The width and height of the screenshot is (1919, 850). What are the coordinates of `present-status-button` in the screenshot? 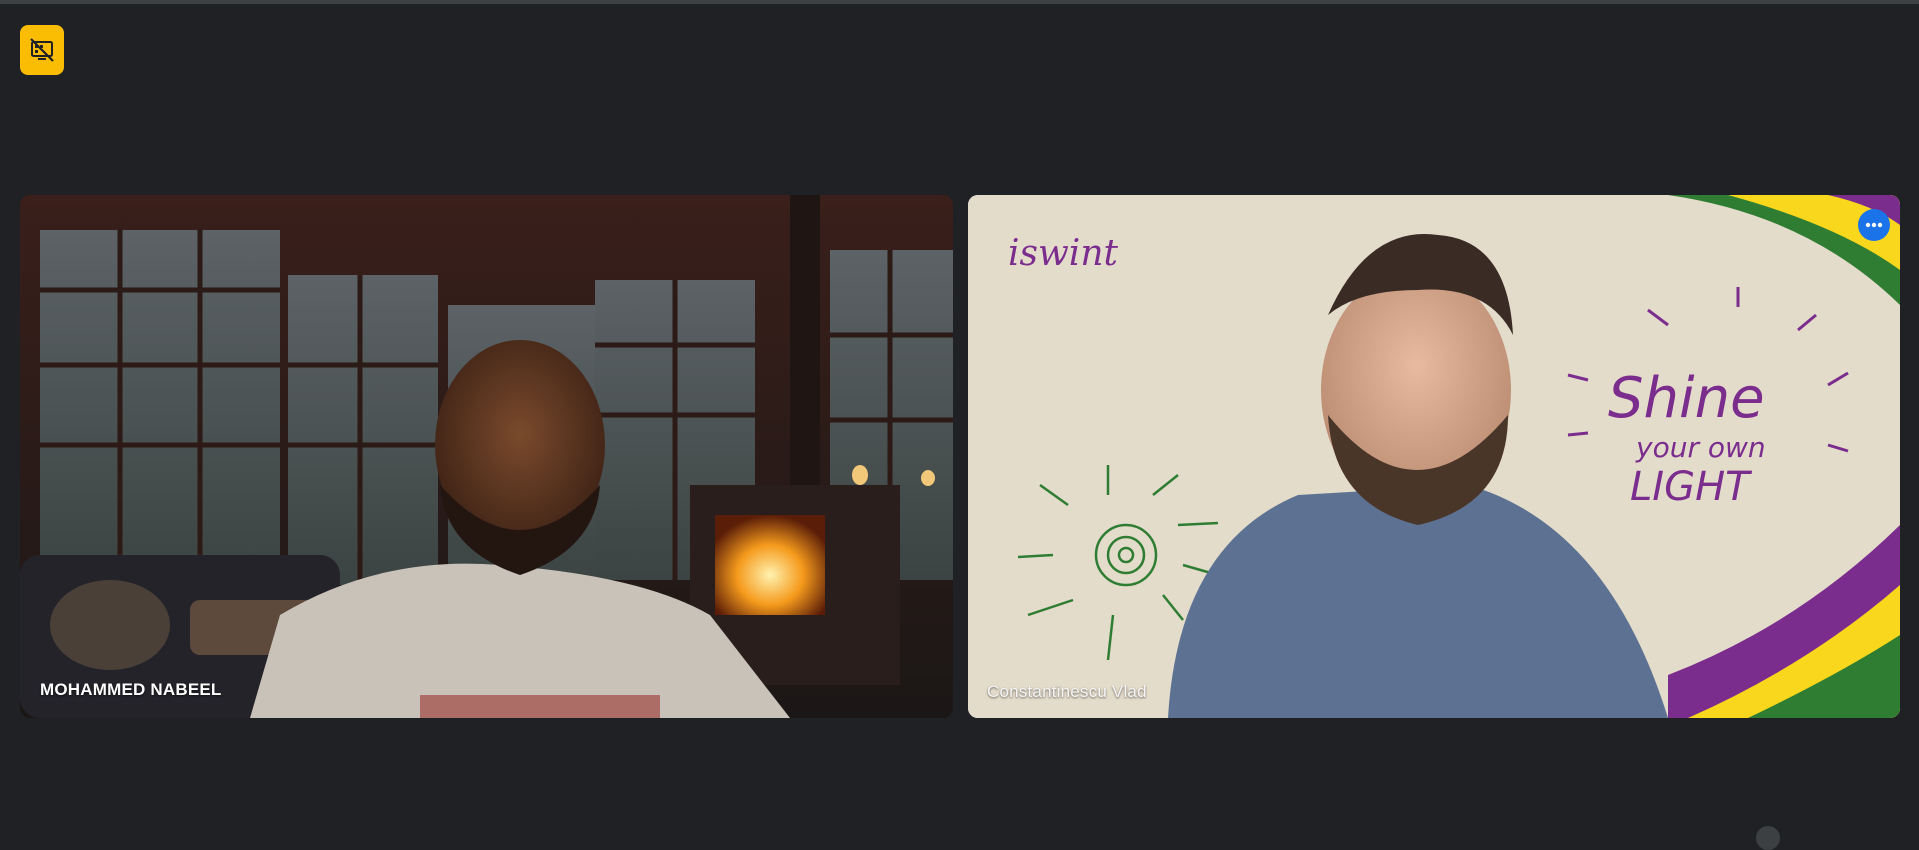 It's located at (42, 50).